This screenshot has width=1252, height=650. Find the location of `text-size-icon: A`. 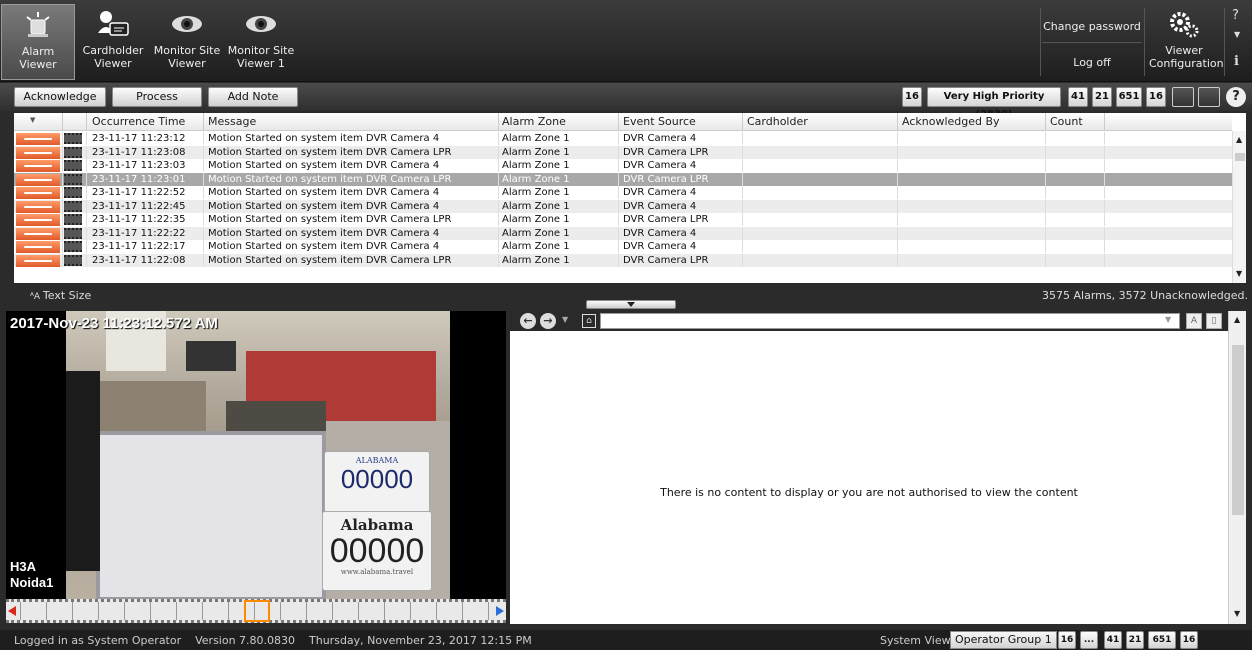

text-size-icon: A is located at coordinates (1194, 321).